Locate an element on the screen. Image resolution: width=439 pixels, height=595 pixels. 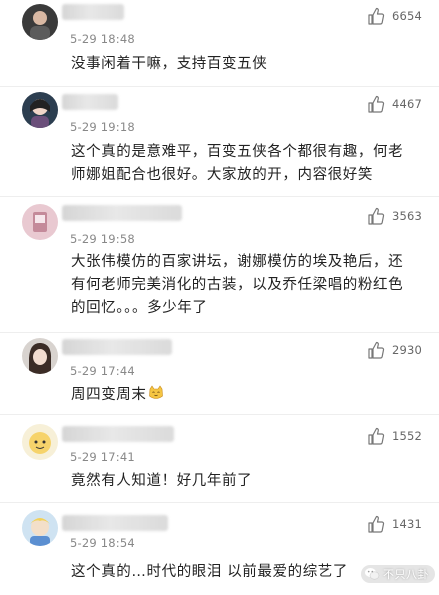
like-button: 1552 is located at coordinates (401, 436).